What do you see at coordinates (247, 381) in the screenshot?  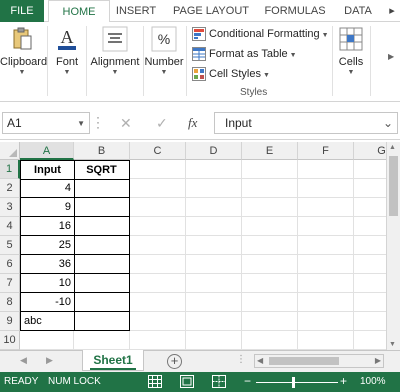 I see `zoom-out-button: −` at bounding box center [247, 381].